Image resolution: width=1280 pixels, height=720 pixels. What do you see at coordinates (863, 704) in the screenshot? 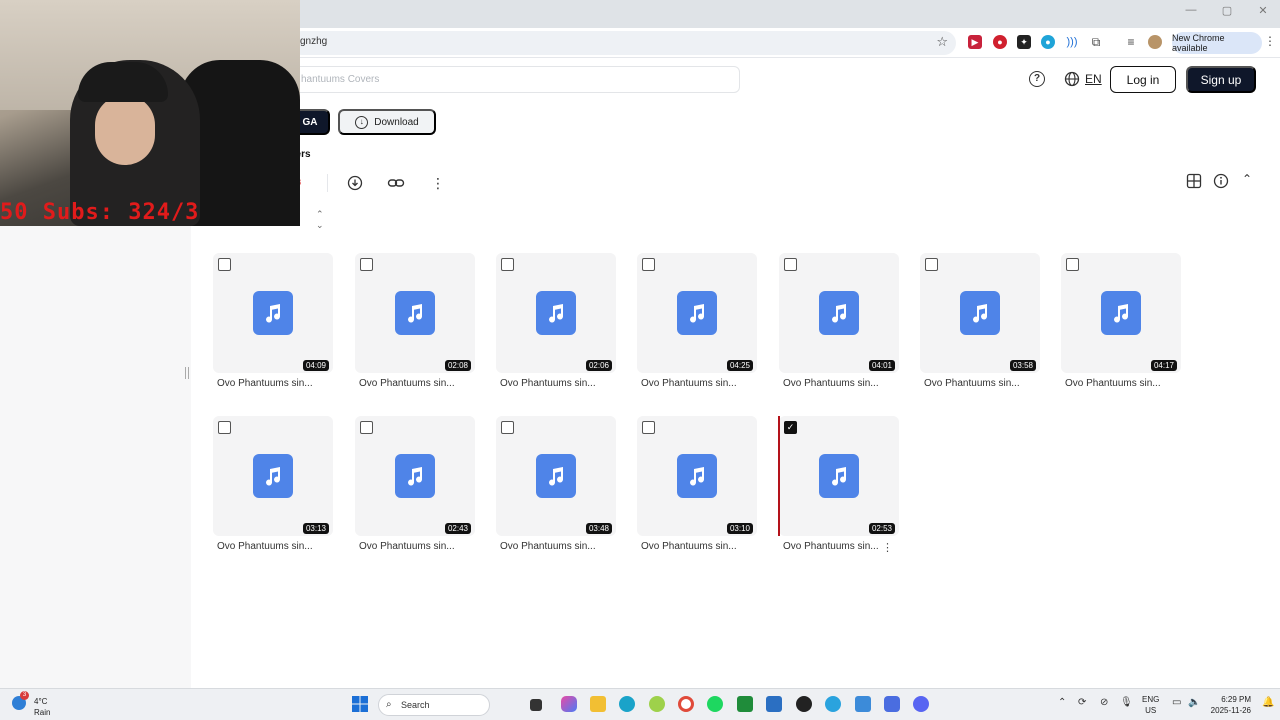
I see `snipping-tool-icon` at bounding box center [863, 704].